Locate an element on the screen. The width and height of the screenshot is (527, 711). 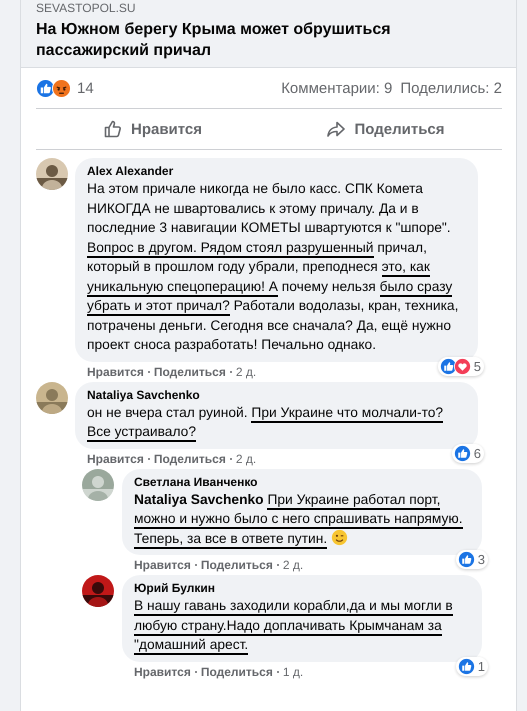
reaction-summary: 5 is located at coordinates (461, 366).